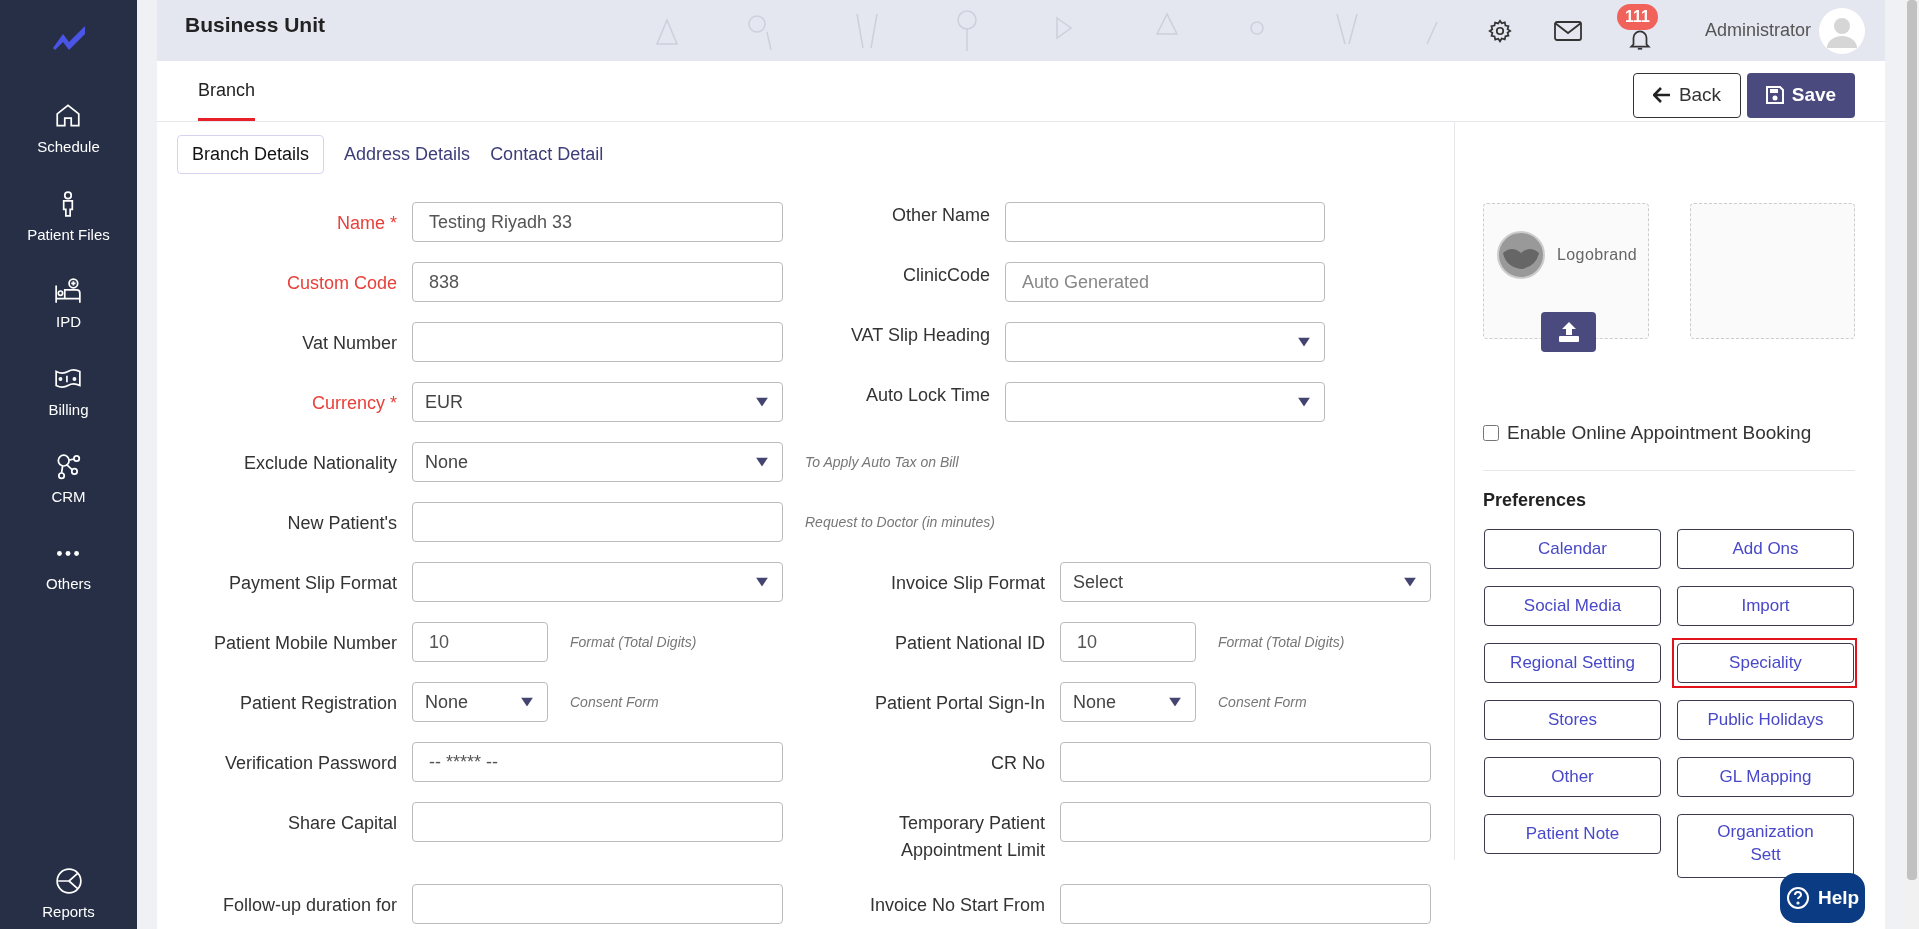 Image resolution: width=1919 pixels, height=929 pixels. What do you see at coordinates (407, 154) in the screenshot?
I see `section-tab: Address Details` at bounding box center [407, 154].